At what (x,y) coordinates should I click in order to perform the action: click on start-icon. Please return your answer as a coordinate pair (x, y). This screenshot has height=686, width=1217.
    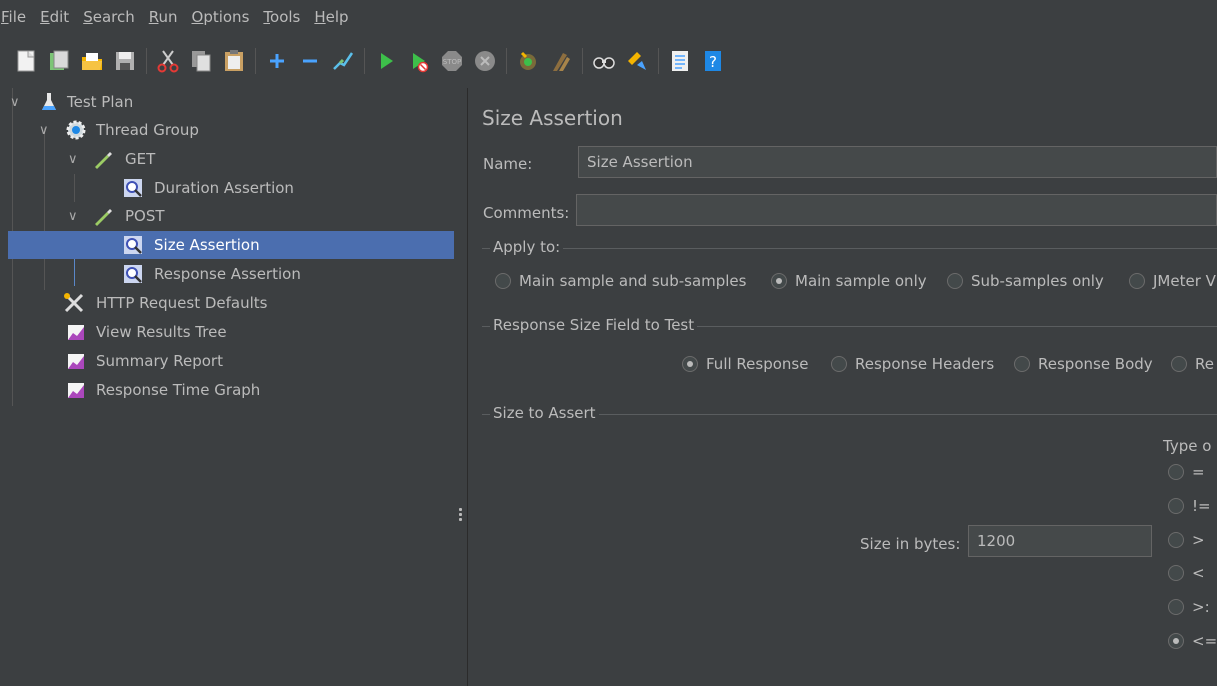
    Looking at the image, I should click on (386, 61).